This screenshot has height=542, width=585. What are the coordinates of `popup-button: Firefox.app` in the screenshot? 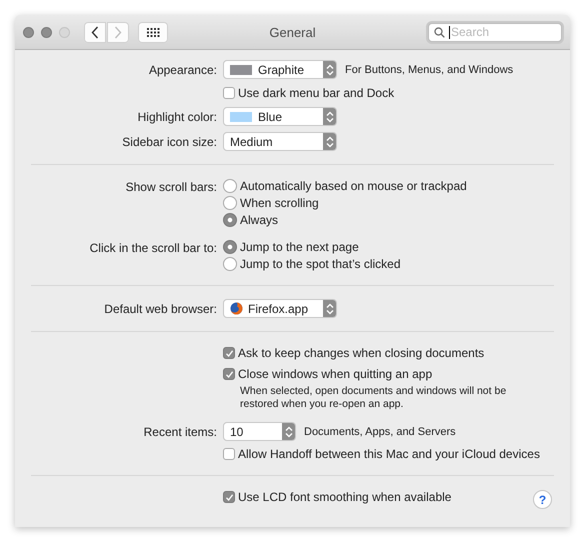 It's located at (280, 308).